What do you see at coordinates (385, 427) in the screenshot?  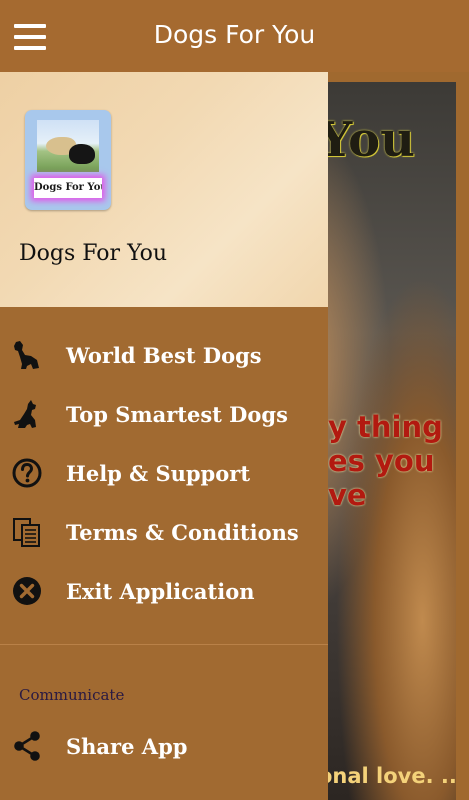 I see `background-quote-line: y thing` at bounding box center [385, 427].